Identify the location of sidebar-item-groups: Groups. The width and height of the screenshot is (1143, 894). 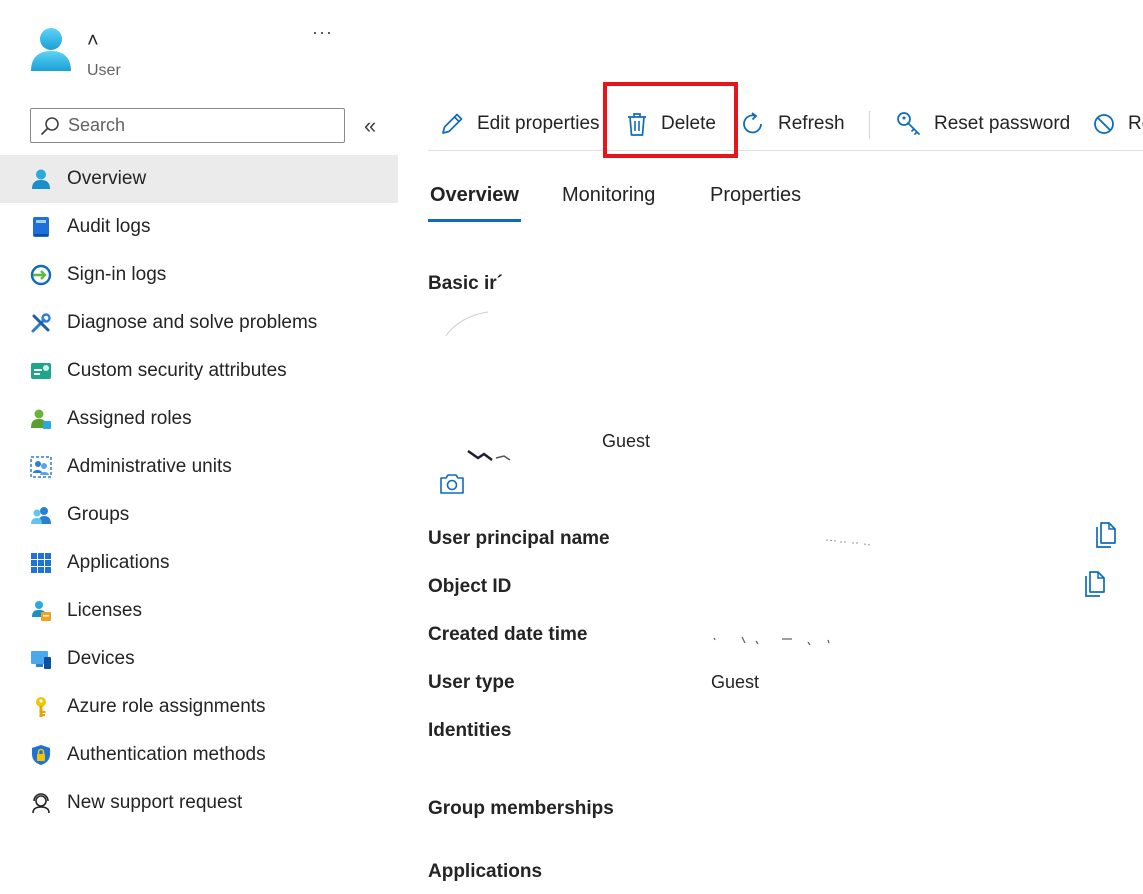
(199, 515).